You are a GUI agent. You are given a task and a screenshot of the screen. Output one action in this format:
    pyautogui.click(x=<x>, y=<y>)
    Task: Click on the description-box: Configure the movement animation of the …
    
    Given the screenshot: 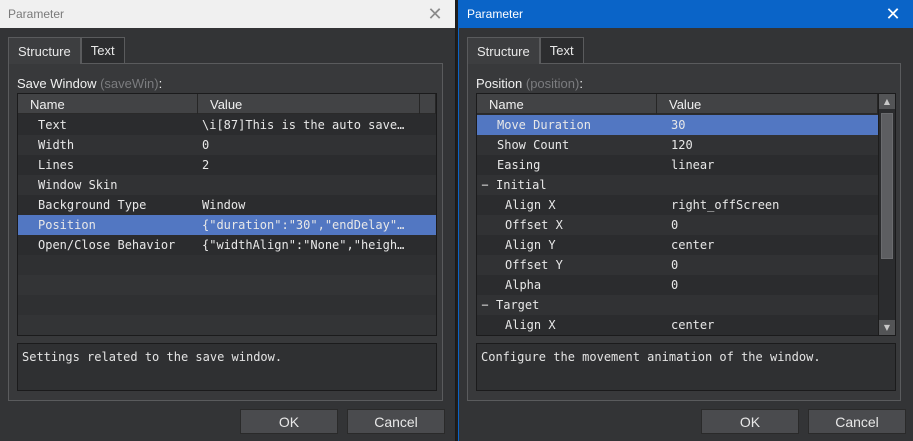 What is the action you would take?
    pyautogui.click(x=686, y=367)
    